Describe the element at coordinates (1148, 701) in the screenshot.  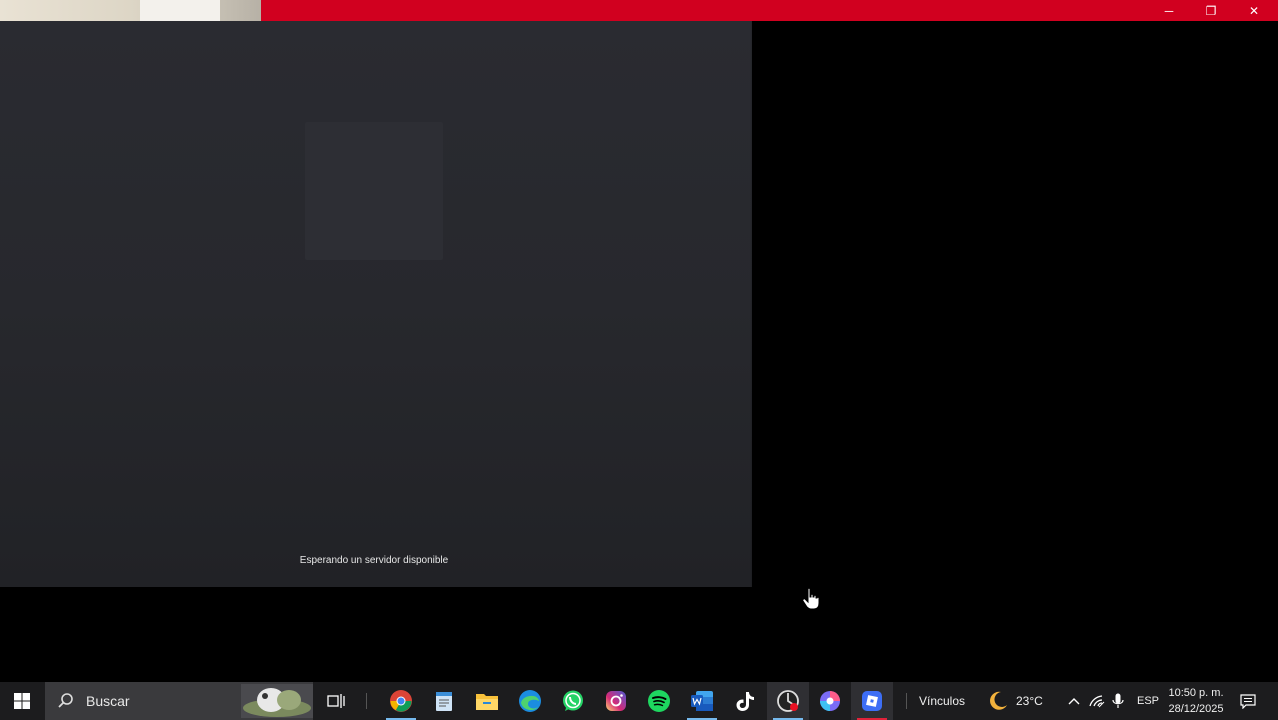
I see `input-language: ESP` at that location.